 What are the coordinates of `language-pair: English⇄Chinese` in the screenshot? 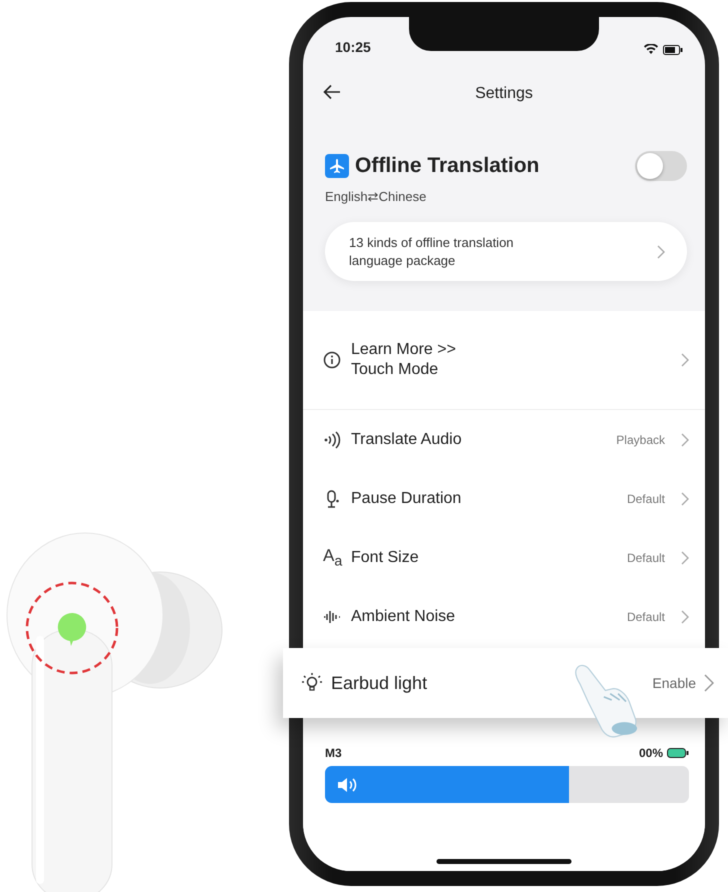 It's located at (376, 196).